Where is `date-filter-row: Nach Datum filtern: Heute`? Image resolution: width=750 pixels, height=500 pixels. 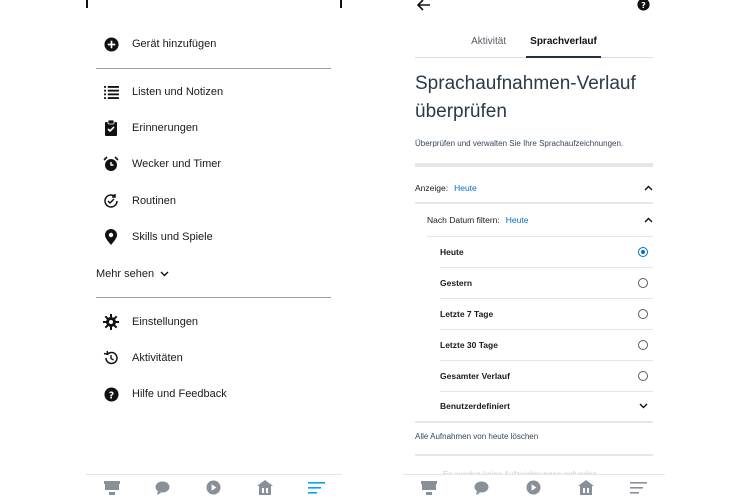 date-filter-row: Nach Datum filtern: Heute is located at coordinates (540, 220).